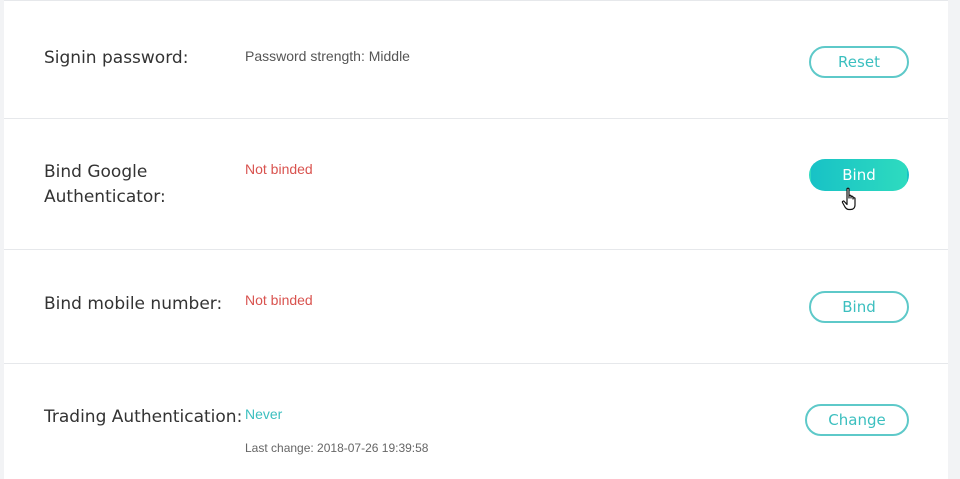 The height and width of the screenshot is (479, 960). Describe the element at coordinates (143, 417) in the screenshot. I see `trading-authentication-label: Trading Authentication:` at that location.